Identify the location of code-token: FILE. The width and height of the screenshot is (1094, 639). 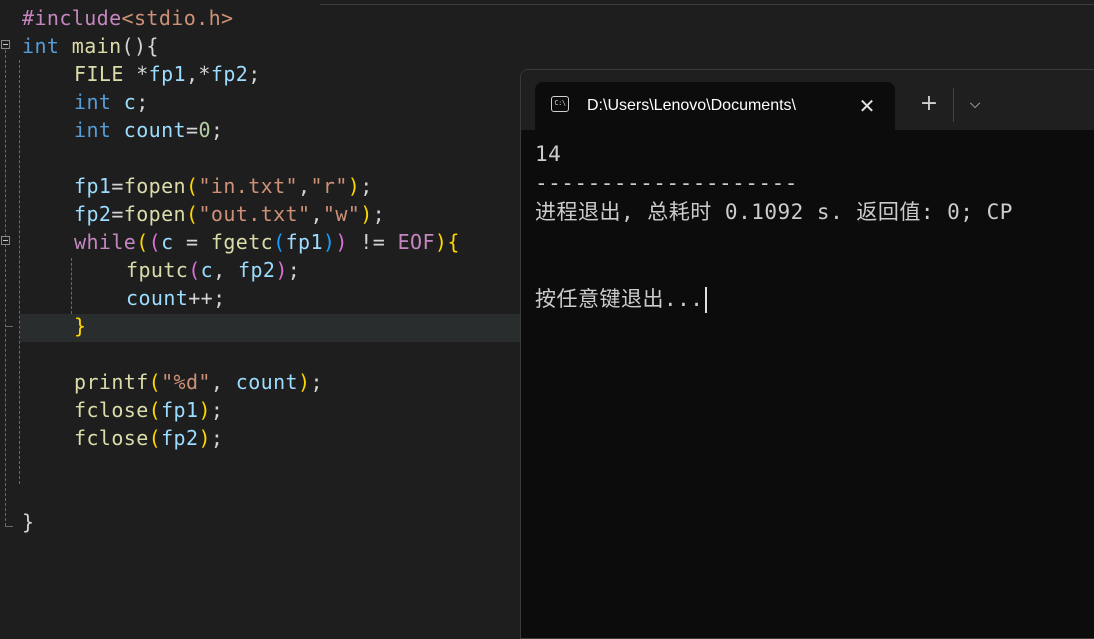
(99, 74).